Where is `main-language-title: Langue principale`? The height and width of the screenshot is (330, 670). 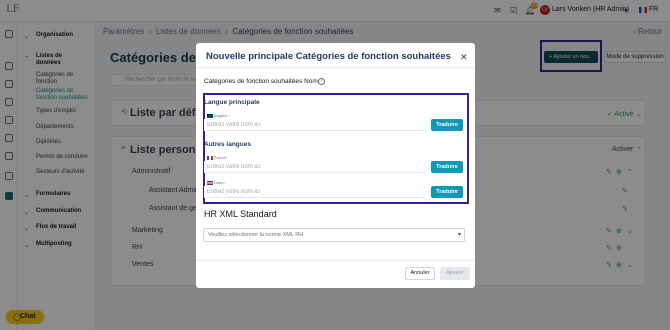
main-language-title: Langue principale is located at coordinates (232, 102).